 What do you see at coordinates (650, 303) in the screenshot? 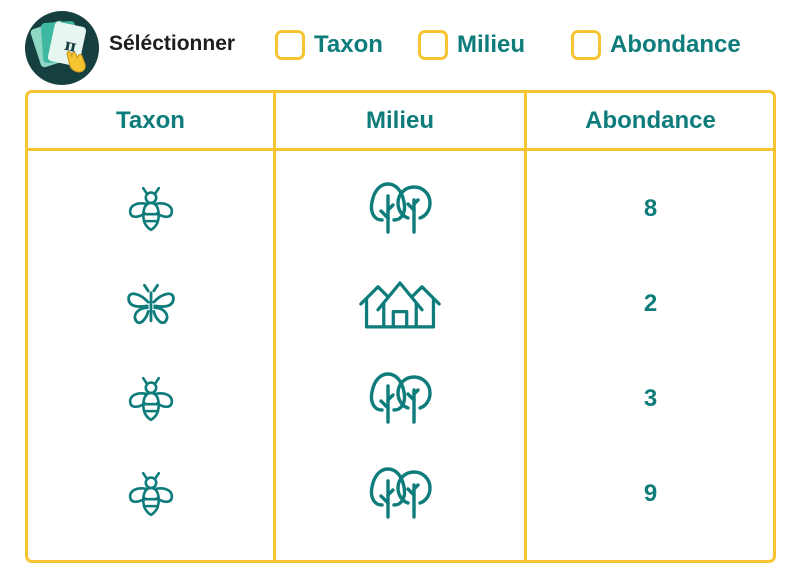
I see `abondance-value: 2` at bounding box center [650, 303].